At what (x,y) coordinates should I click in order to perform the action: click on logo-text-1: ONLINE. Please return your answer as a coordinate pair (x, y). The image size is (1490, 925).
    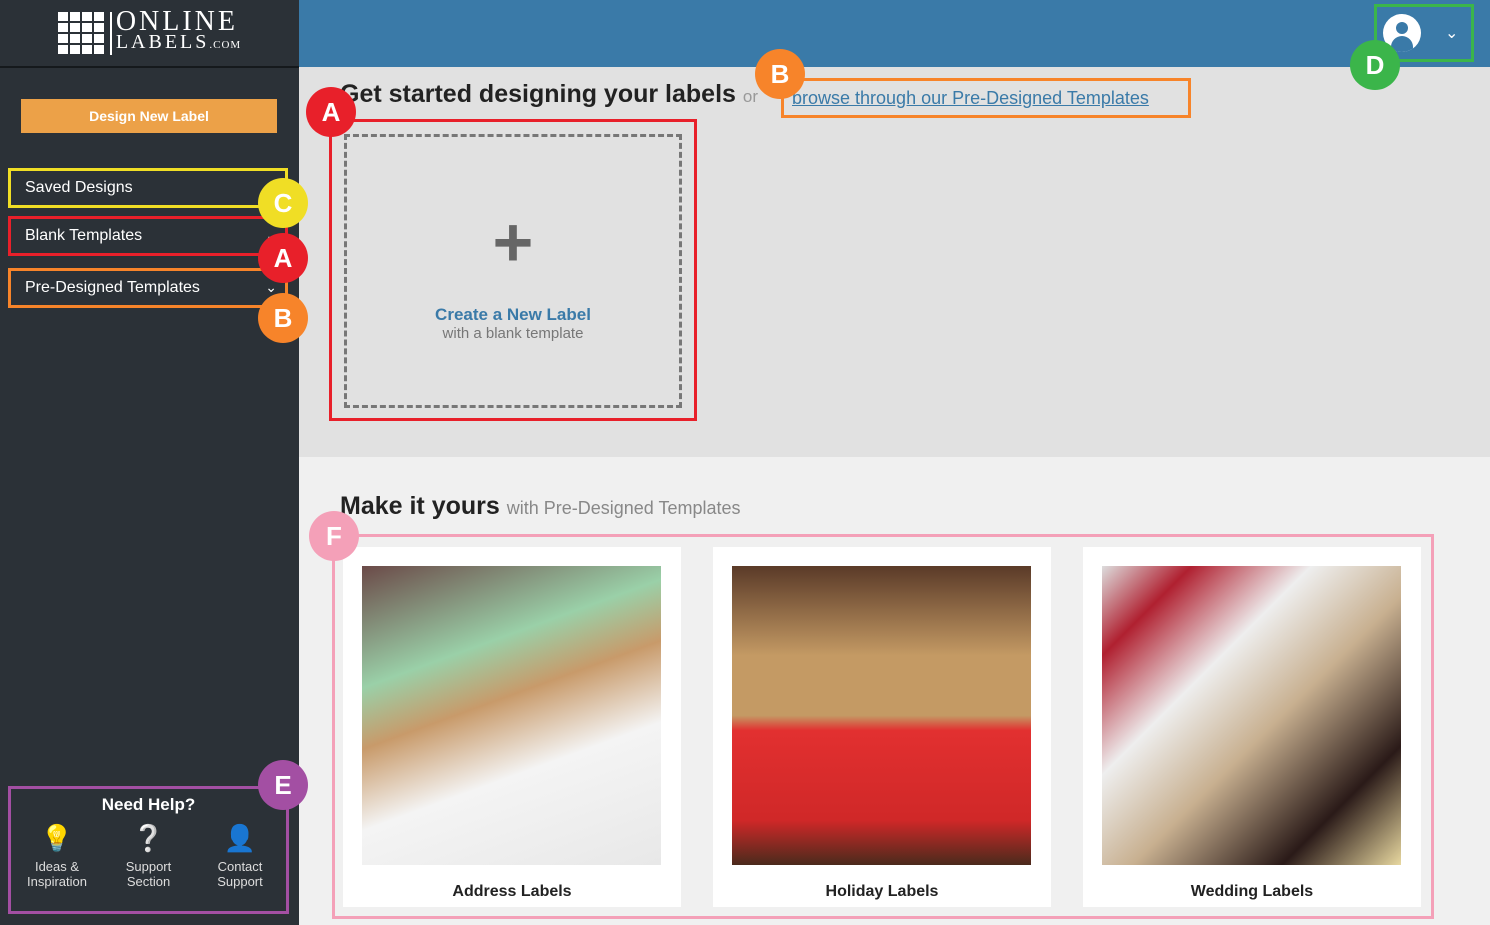
    Looking at the image, I should click on (177, 21).